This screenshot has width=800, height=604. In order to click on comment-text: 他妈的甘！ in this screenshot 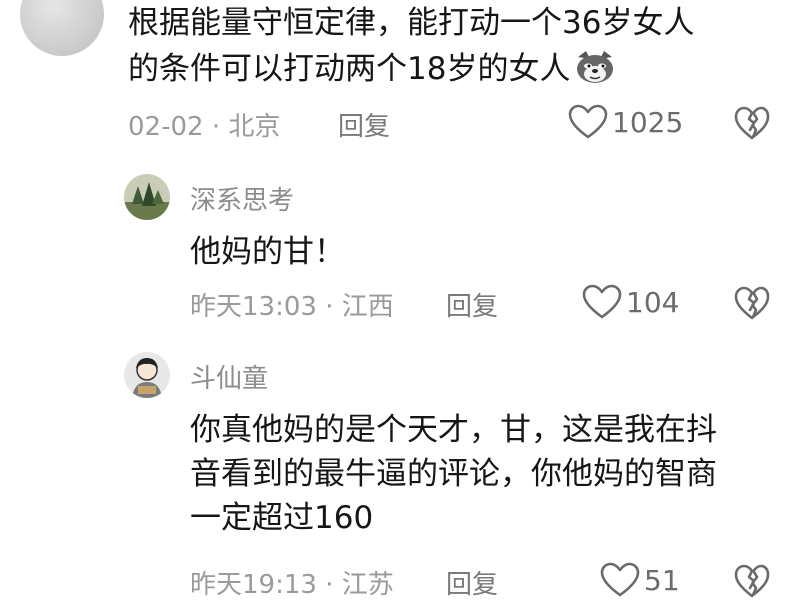, I will do `click(267, 252)`.